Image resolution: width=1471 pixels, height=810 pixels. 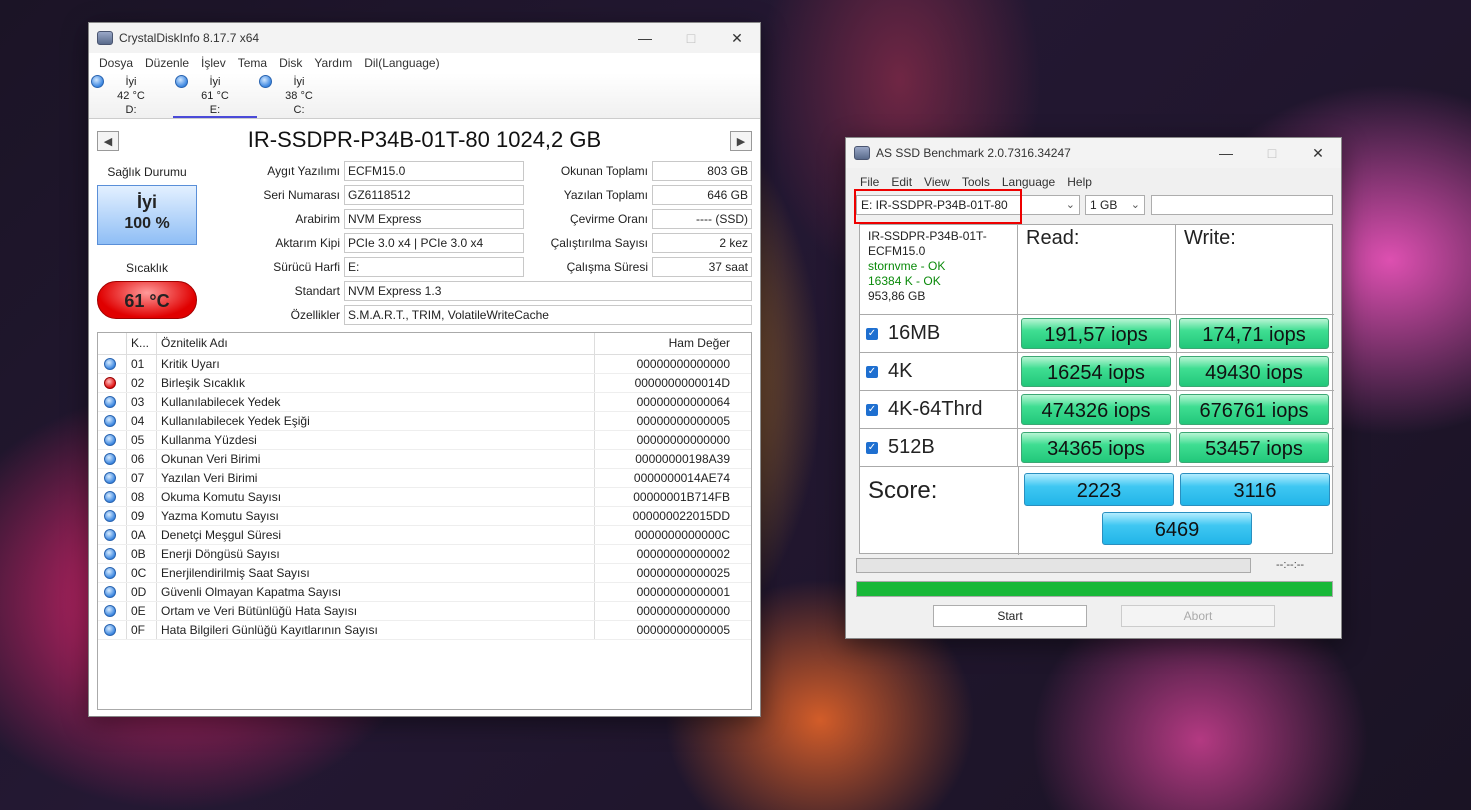 I want to click on table-row: 0B Enerji Döngüsü Sayısı 00000000000002, so click(x=424, y=554).